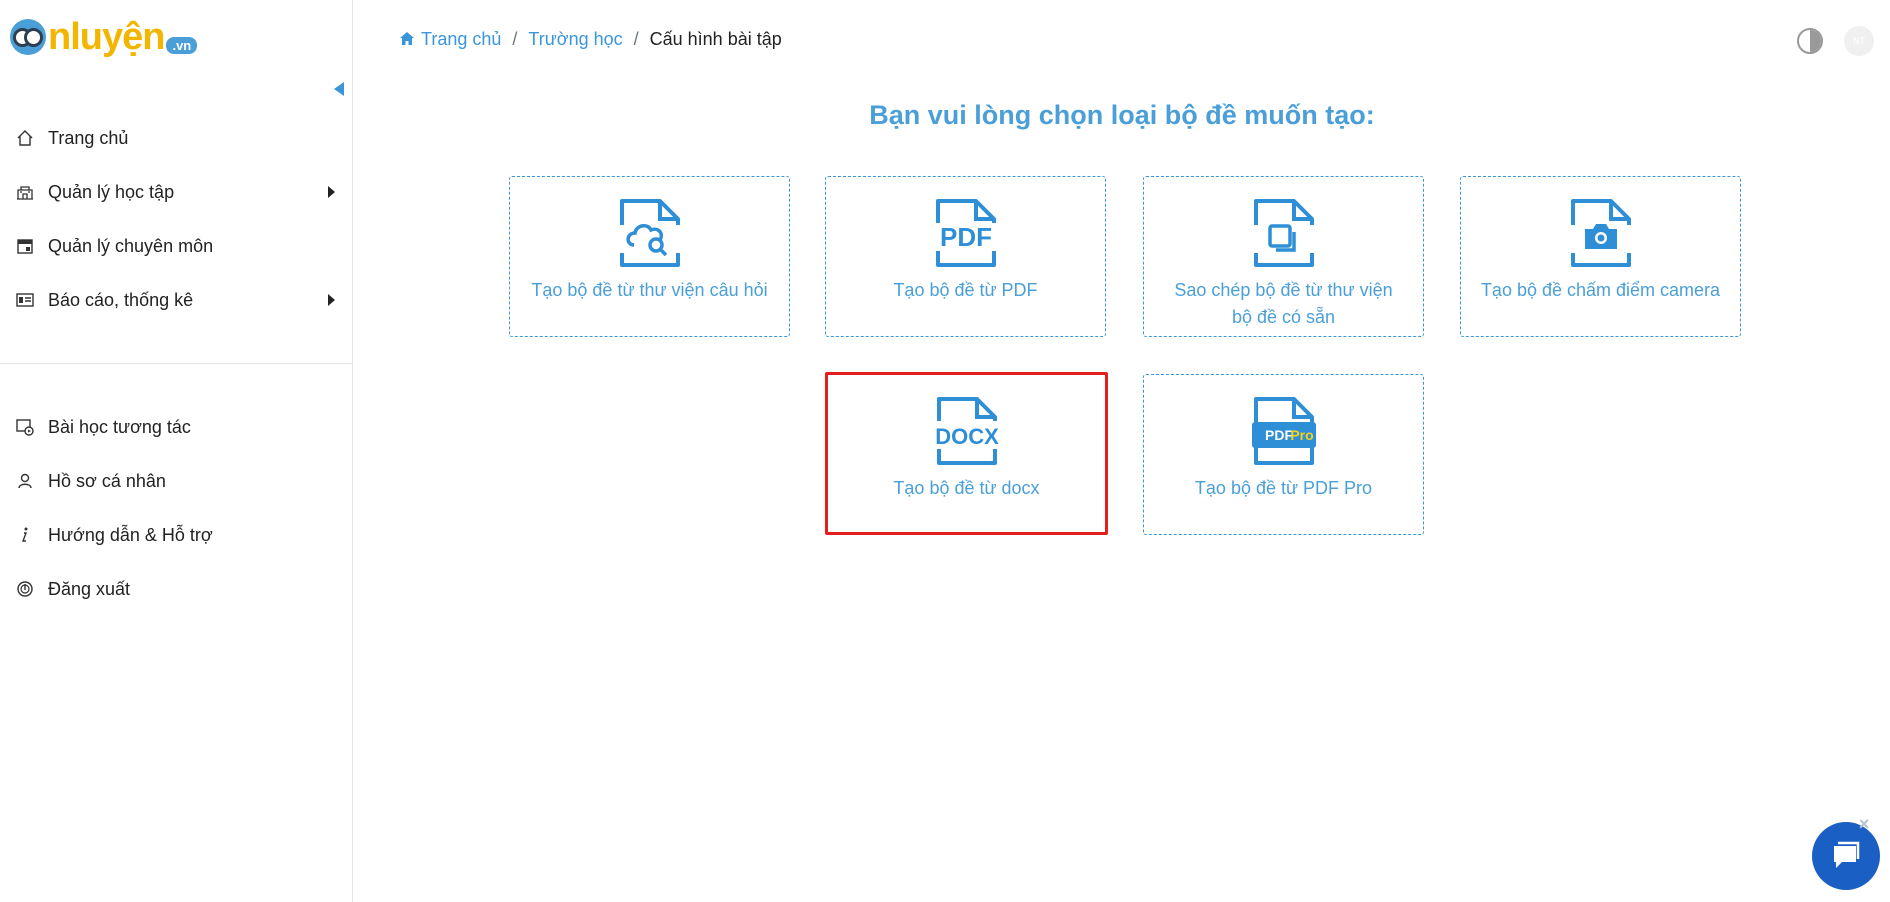 This screenshot has height=902, width=1890. Describe the element at coordinates (1283, 488) in the screenshot. I see `option-label: Tạo bộ đề từ PDF Pro` at that location.